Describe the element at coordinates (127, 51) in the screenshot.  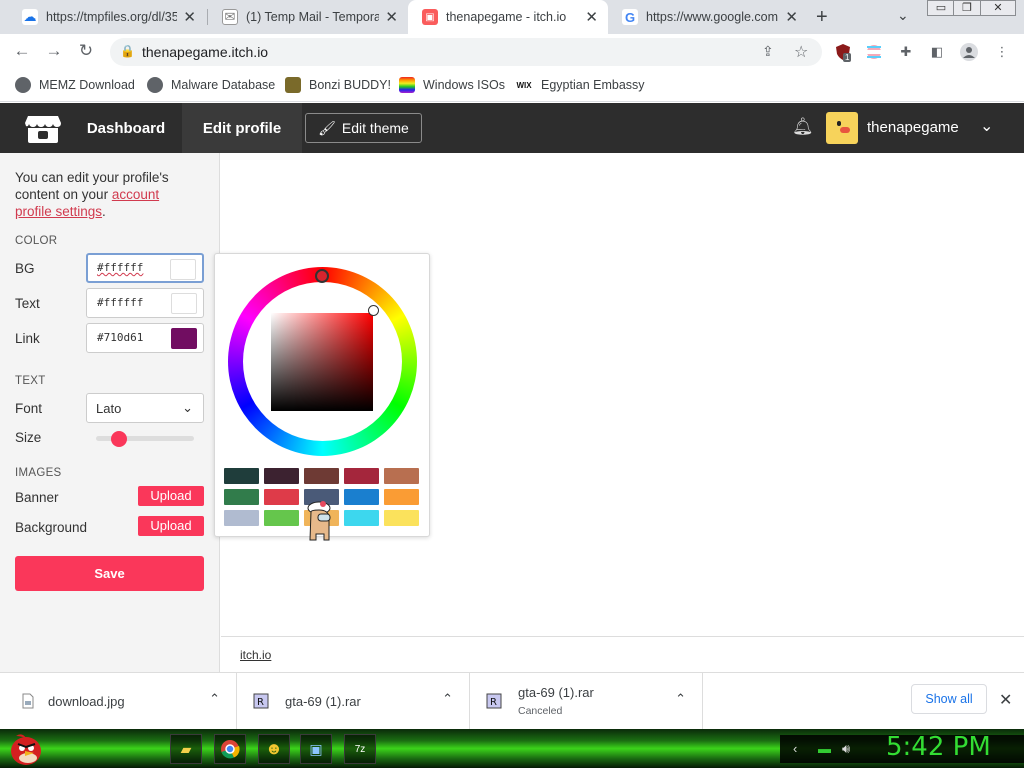
I see `lock-icon: 🔒` at that location.